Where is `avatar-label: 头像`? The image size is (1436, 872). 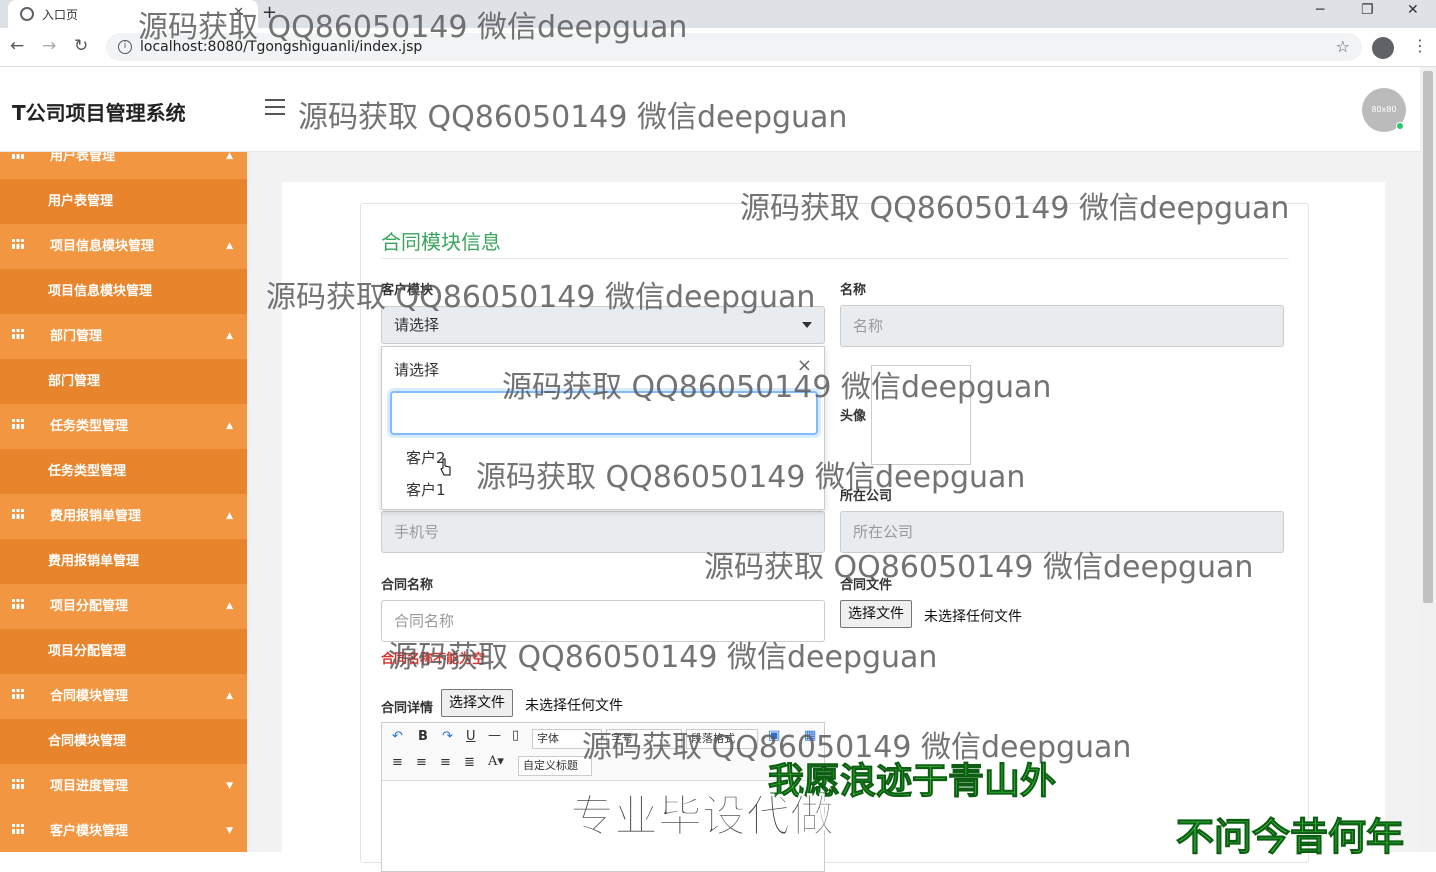 avatar-label: 头像 is located at coordinates (853, 416).